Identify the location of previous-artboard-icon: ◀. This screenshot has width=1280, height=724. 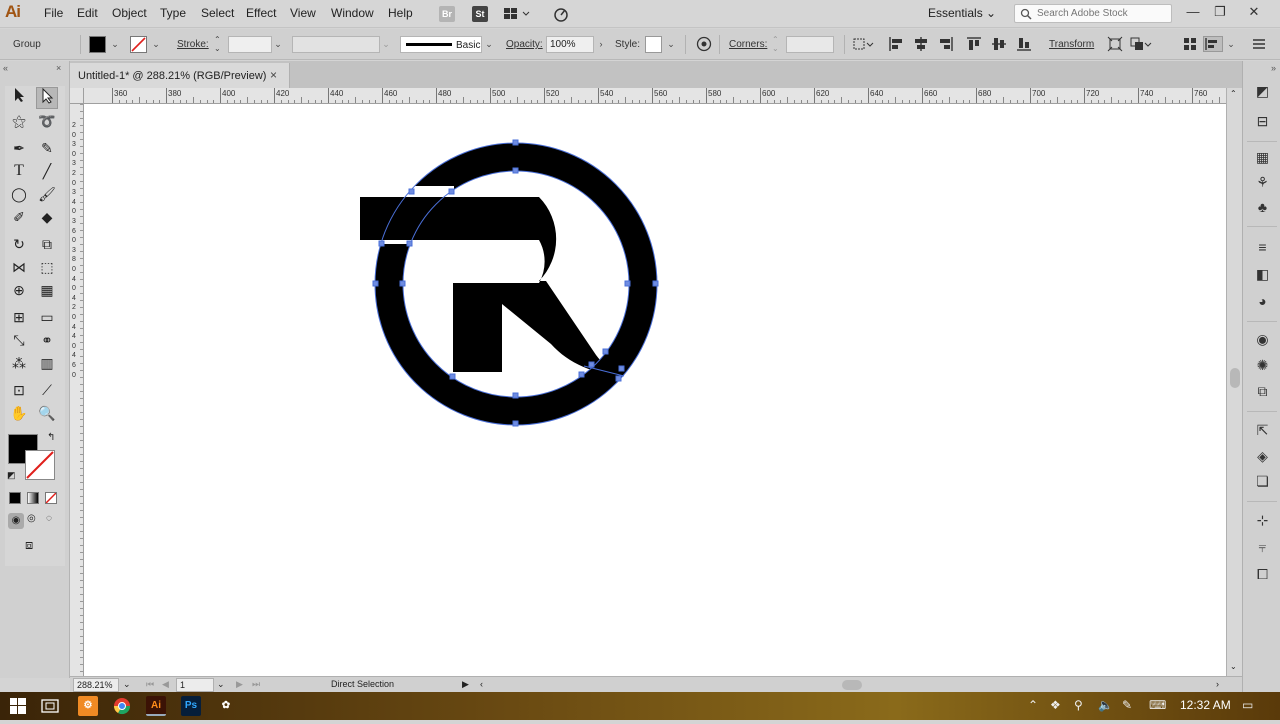
(165, 684).